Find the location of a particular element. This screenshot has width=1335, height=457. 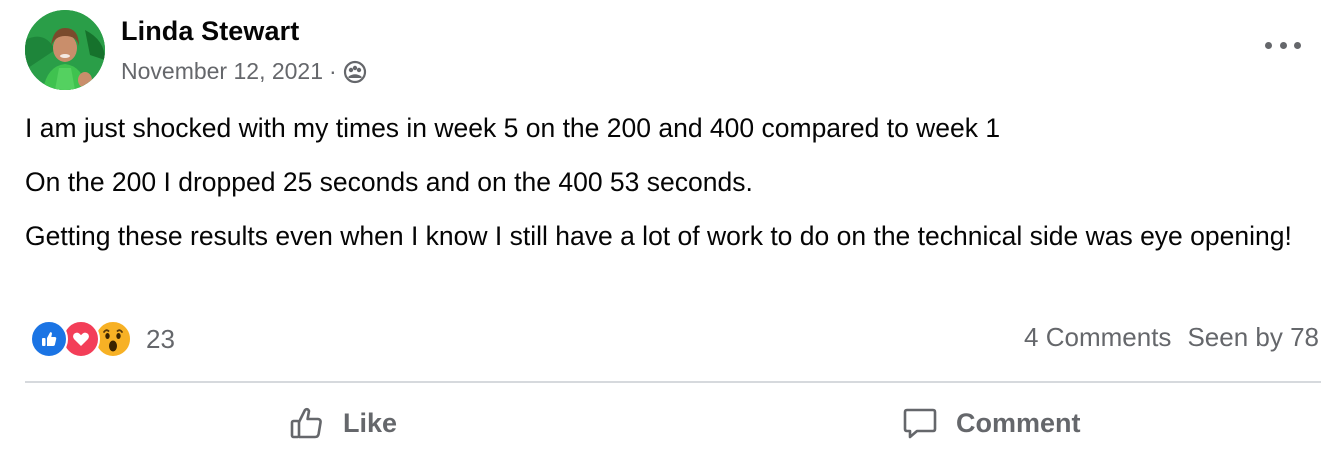

group-icon is located at coordinates (355, 72).